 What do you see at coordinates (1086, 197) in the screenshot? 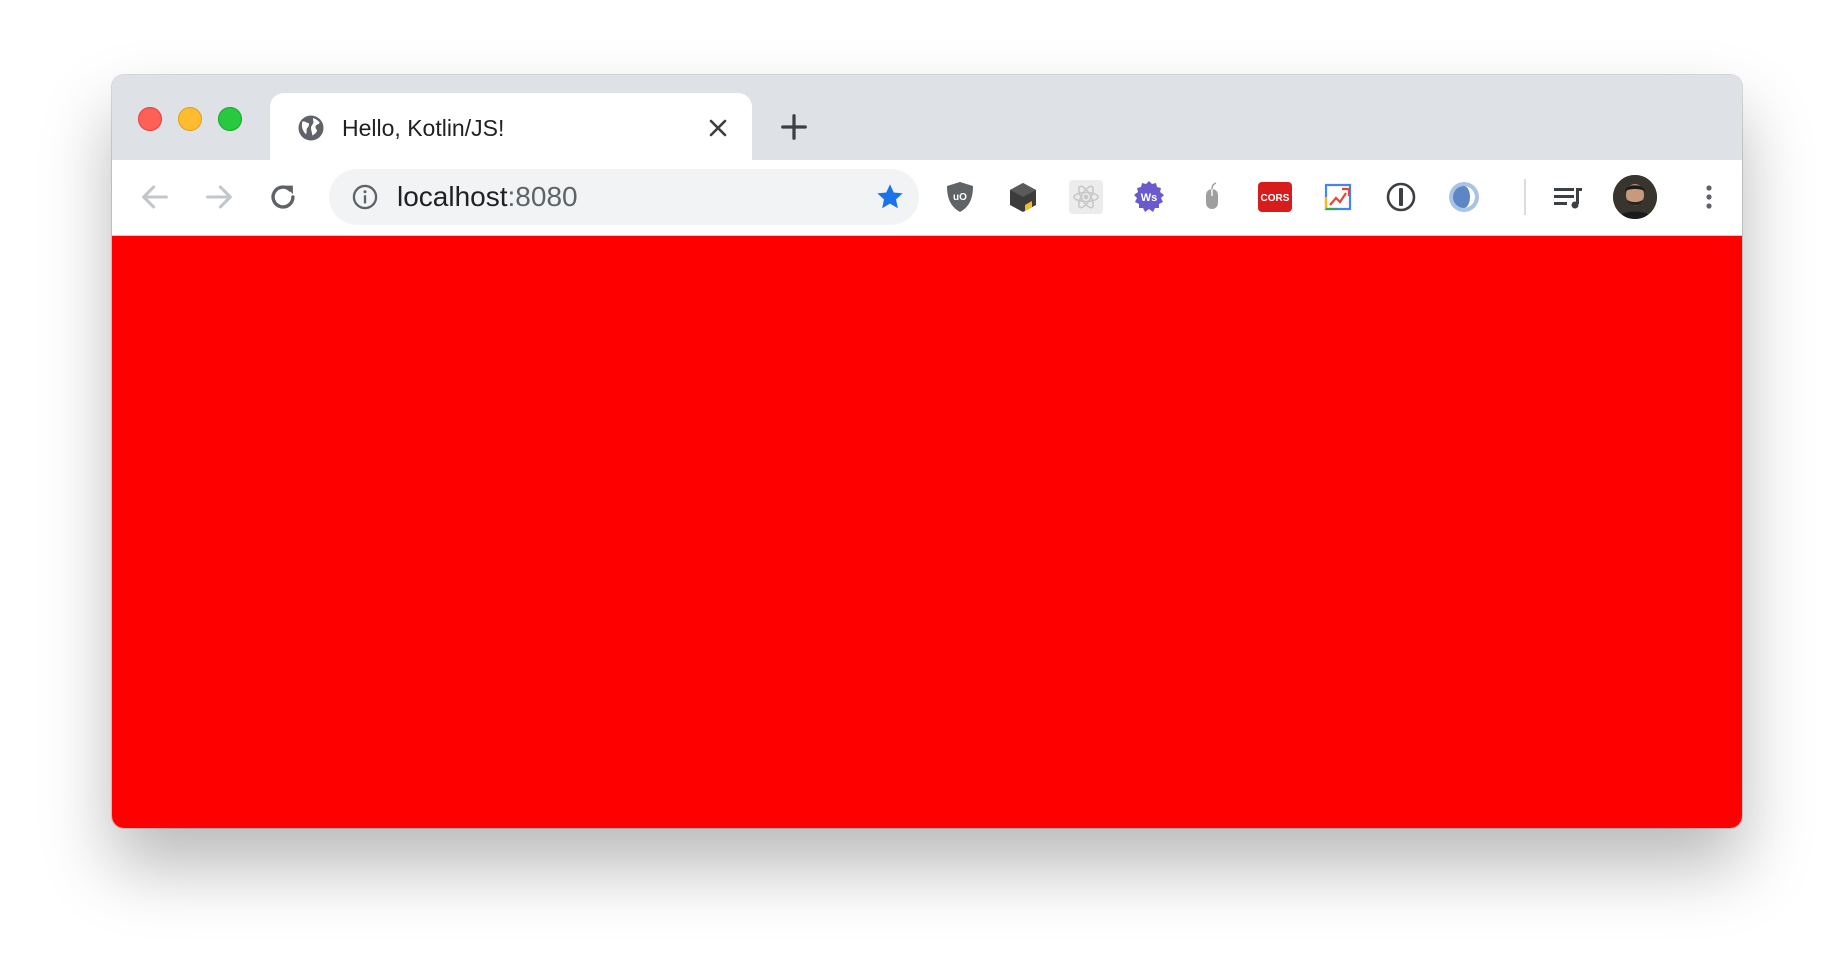
I see `react-devtools-icon` at bounding box center [1086, 197].